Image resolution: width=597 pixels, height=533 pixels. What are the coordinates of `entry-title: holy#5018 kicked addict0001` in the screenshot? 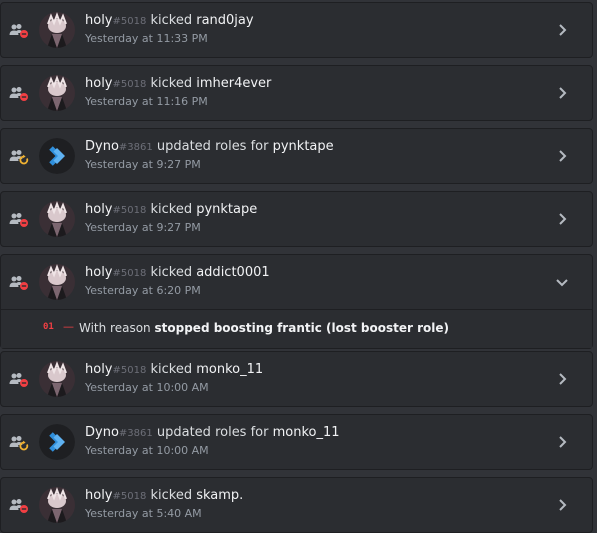 It's located at (177, 272).